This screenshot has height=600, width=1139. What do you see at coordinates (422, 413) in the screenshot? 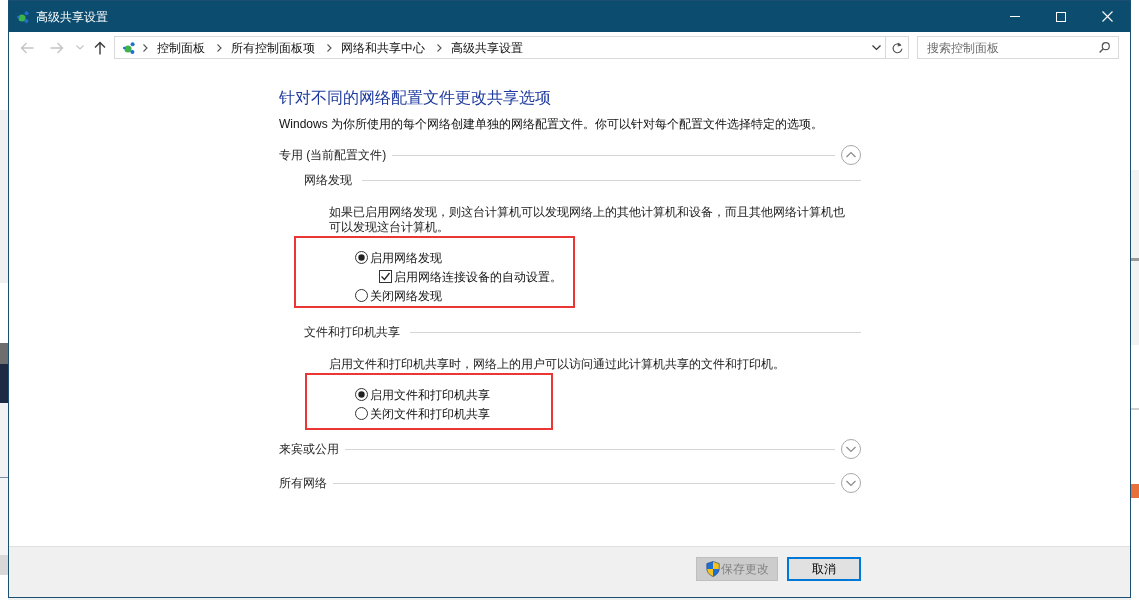
I see `radio-option: 关闭文件和打印机共享` at bounding box center [422, 413].